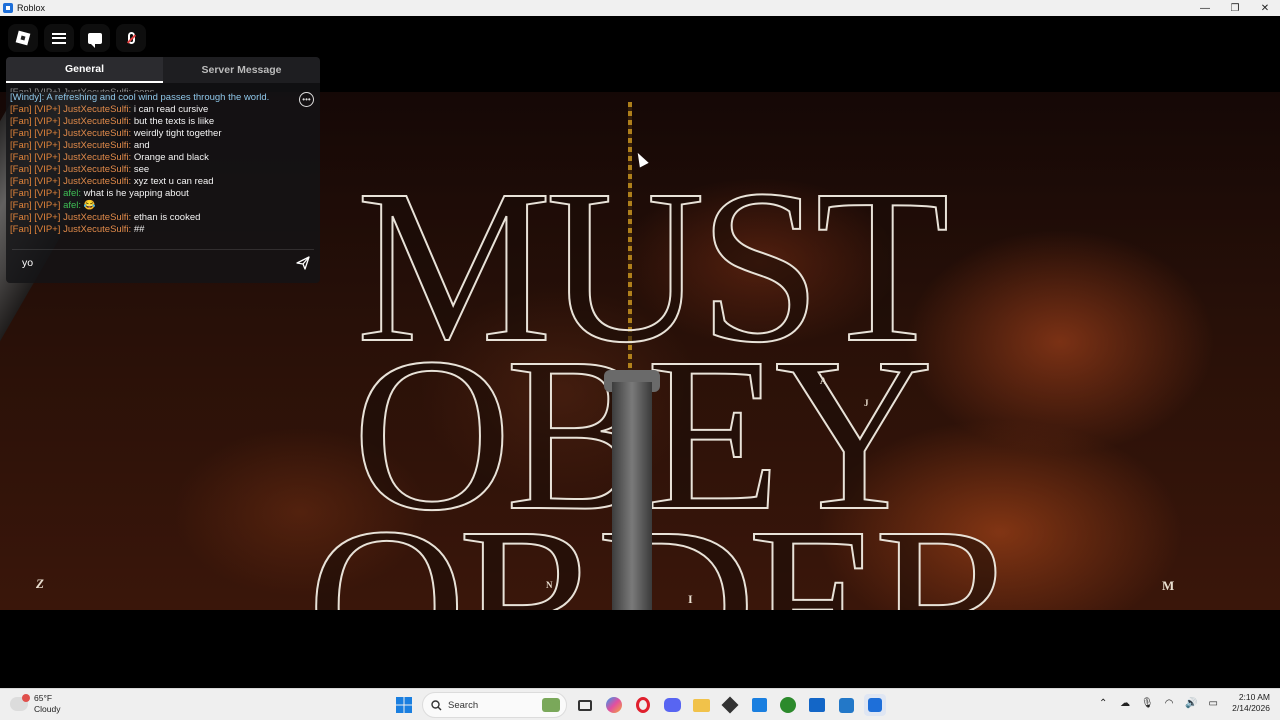  I want to click on ellipsis-icon: •••, so click(306, 99).